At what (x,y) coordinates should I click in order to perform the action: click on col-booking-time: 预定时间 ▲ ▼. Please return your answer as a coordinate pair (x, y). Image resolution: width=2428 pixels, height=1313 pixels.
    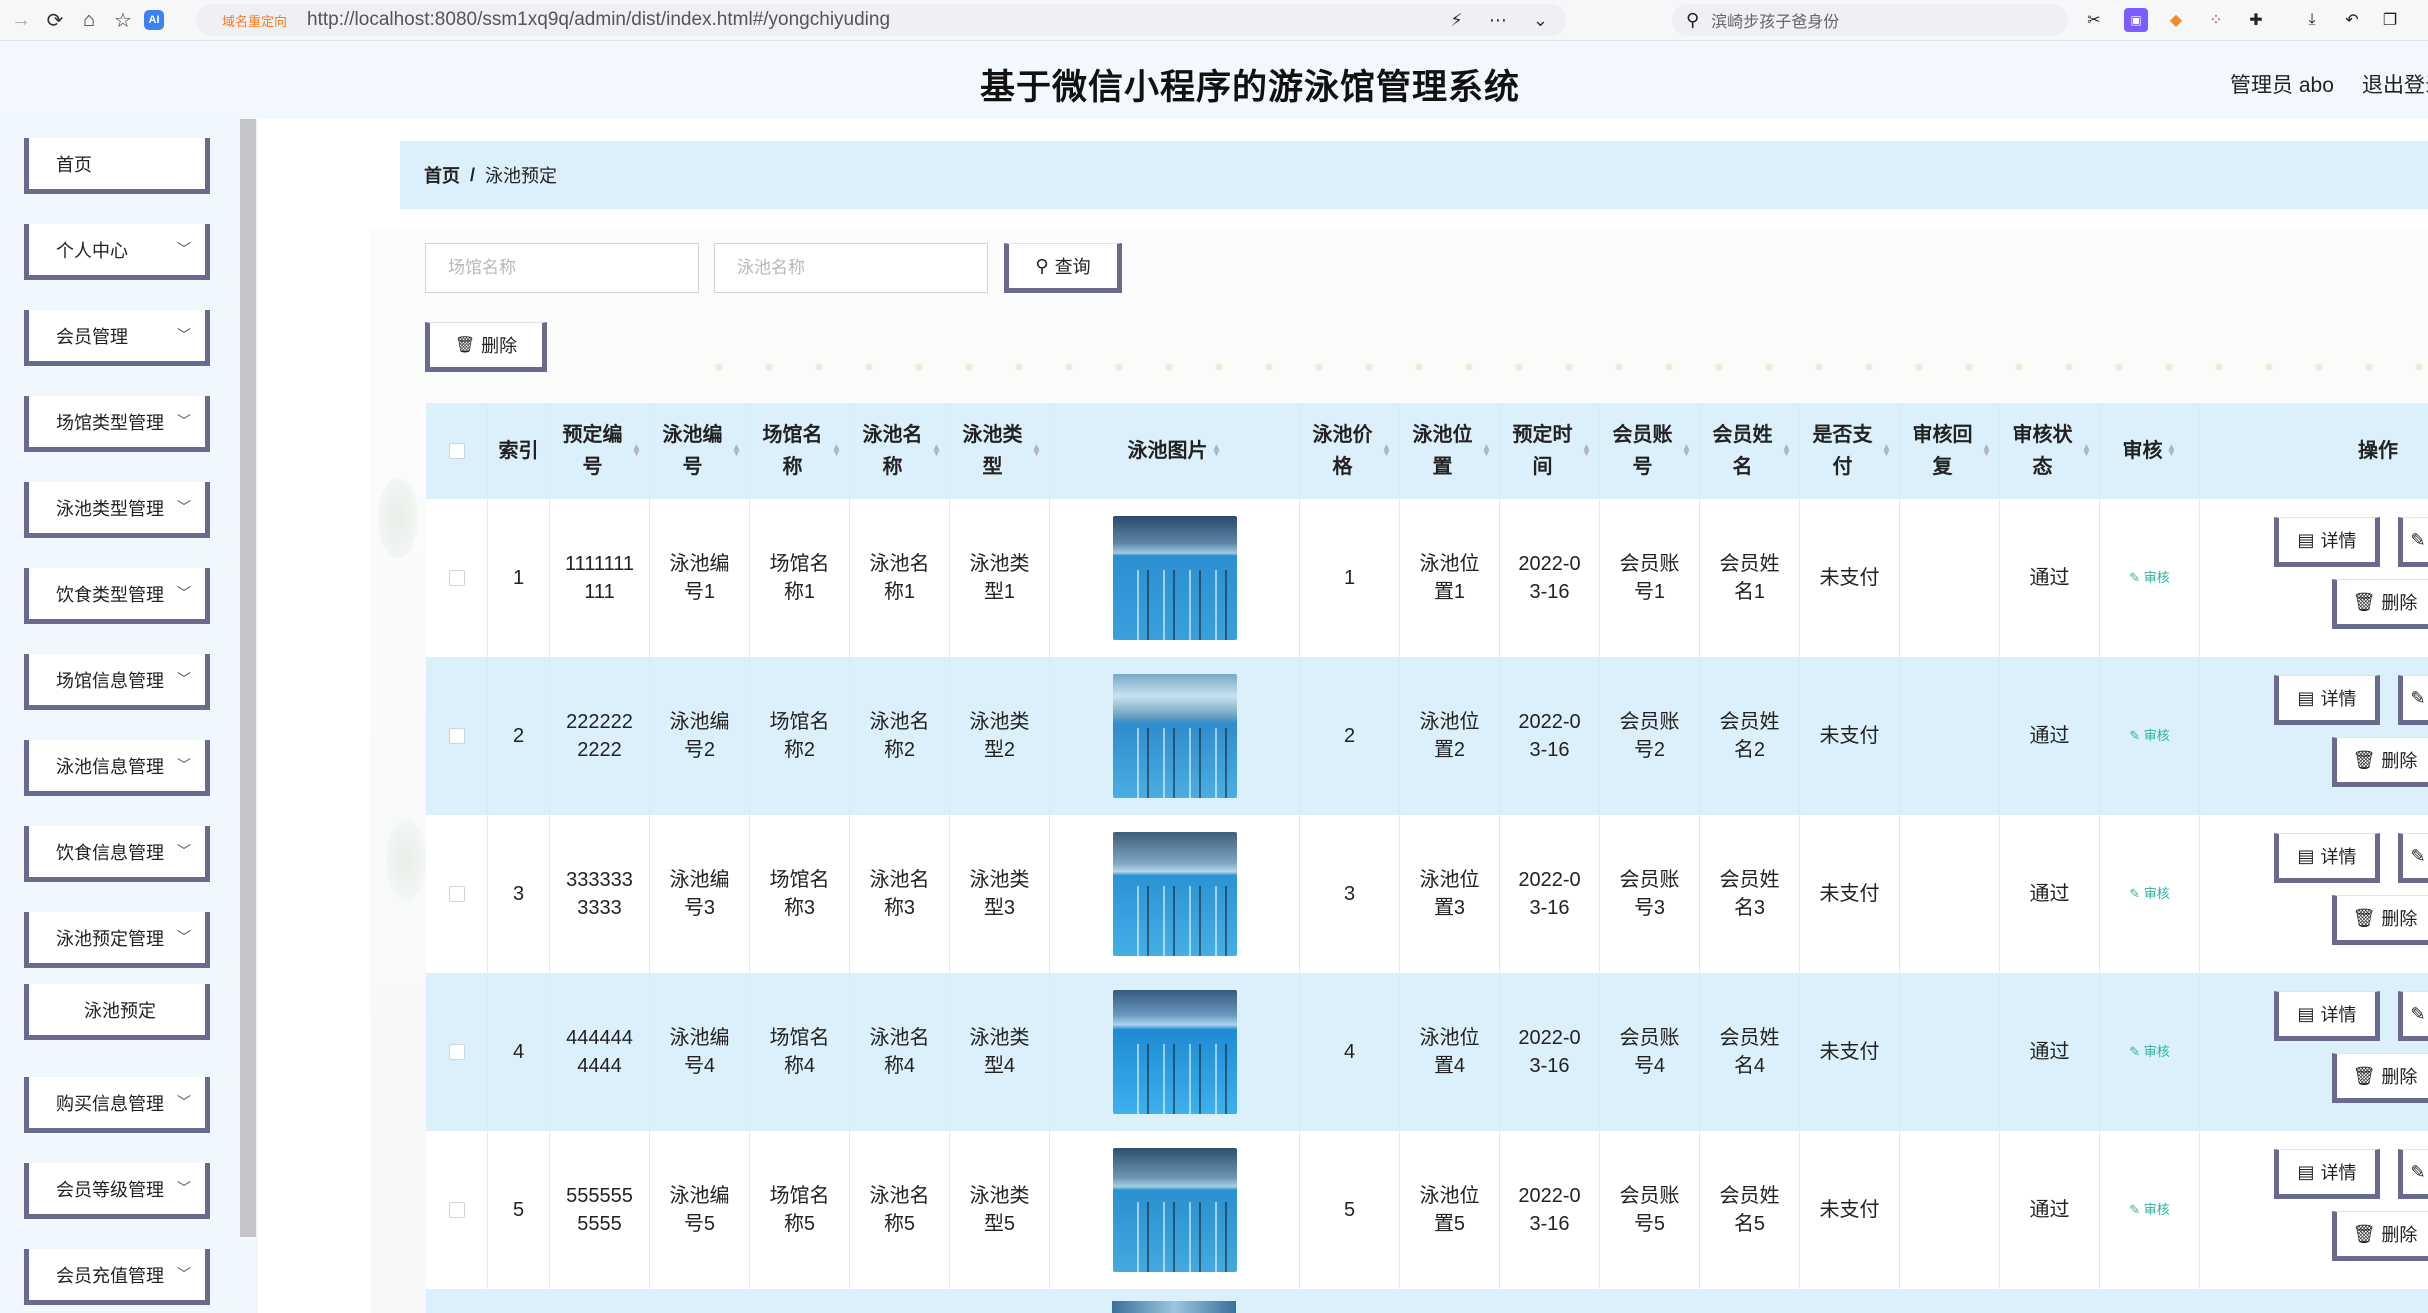
    Looking at the image, I should click on (1550, 451).